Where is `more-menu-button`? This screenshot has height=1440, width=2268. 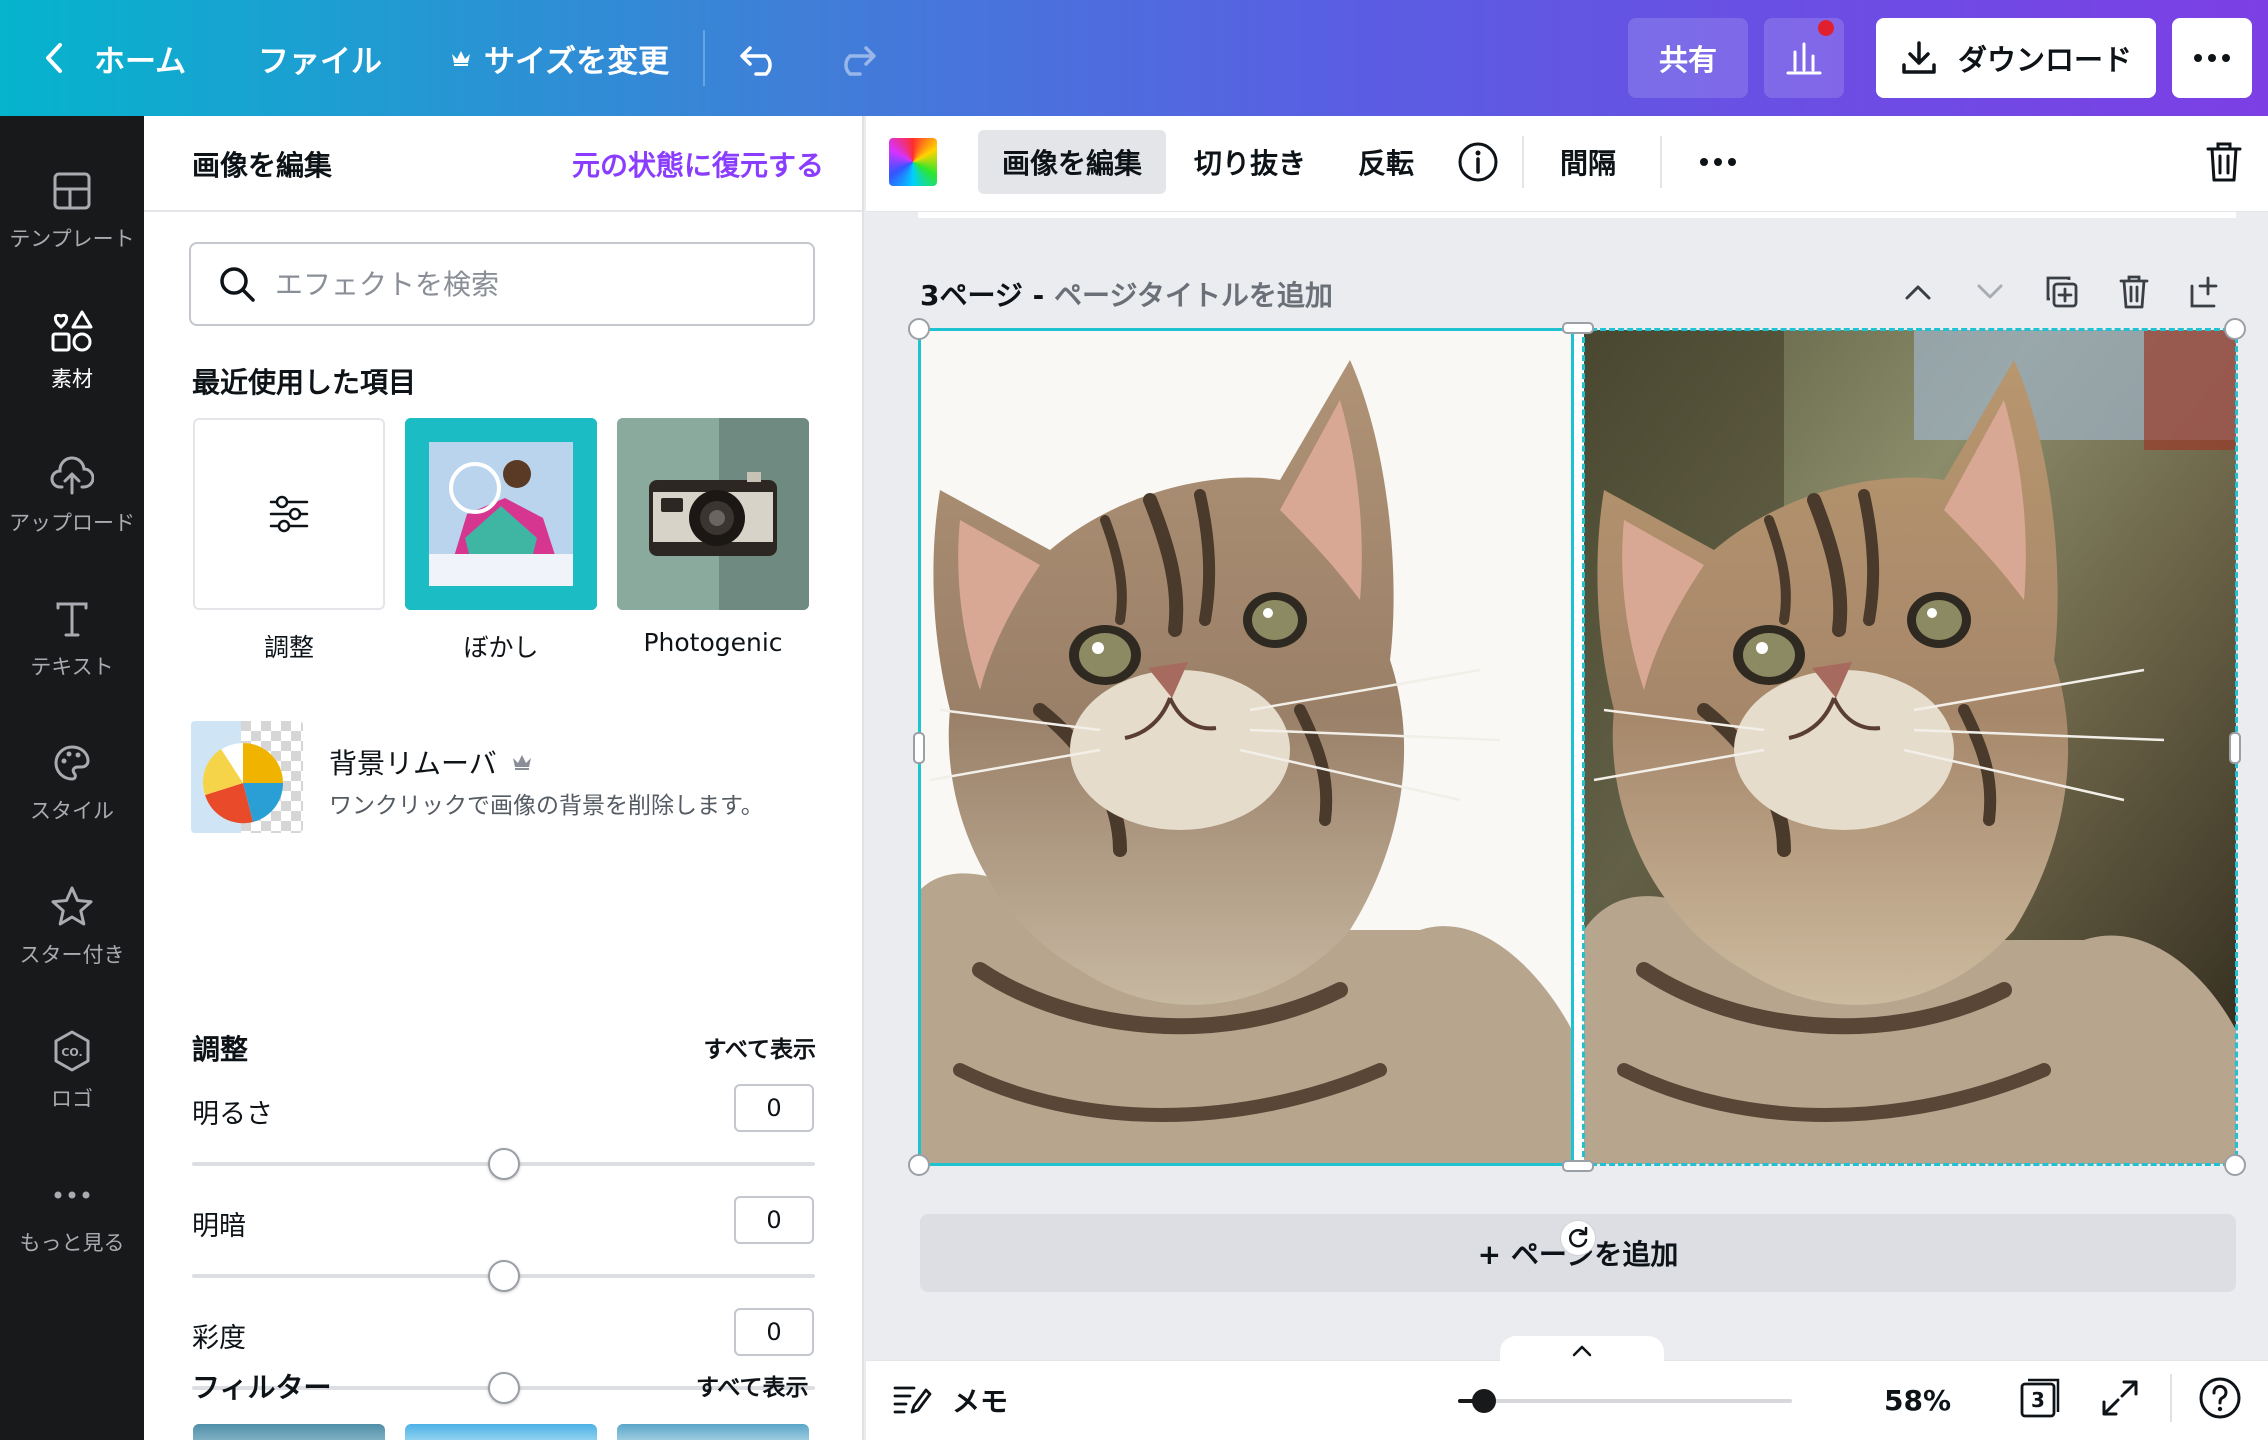
more-menu-button is located at coordinates (2212, 58).